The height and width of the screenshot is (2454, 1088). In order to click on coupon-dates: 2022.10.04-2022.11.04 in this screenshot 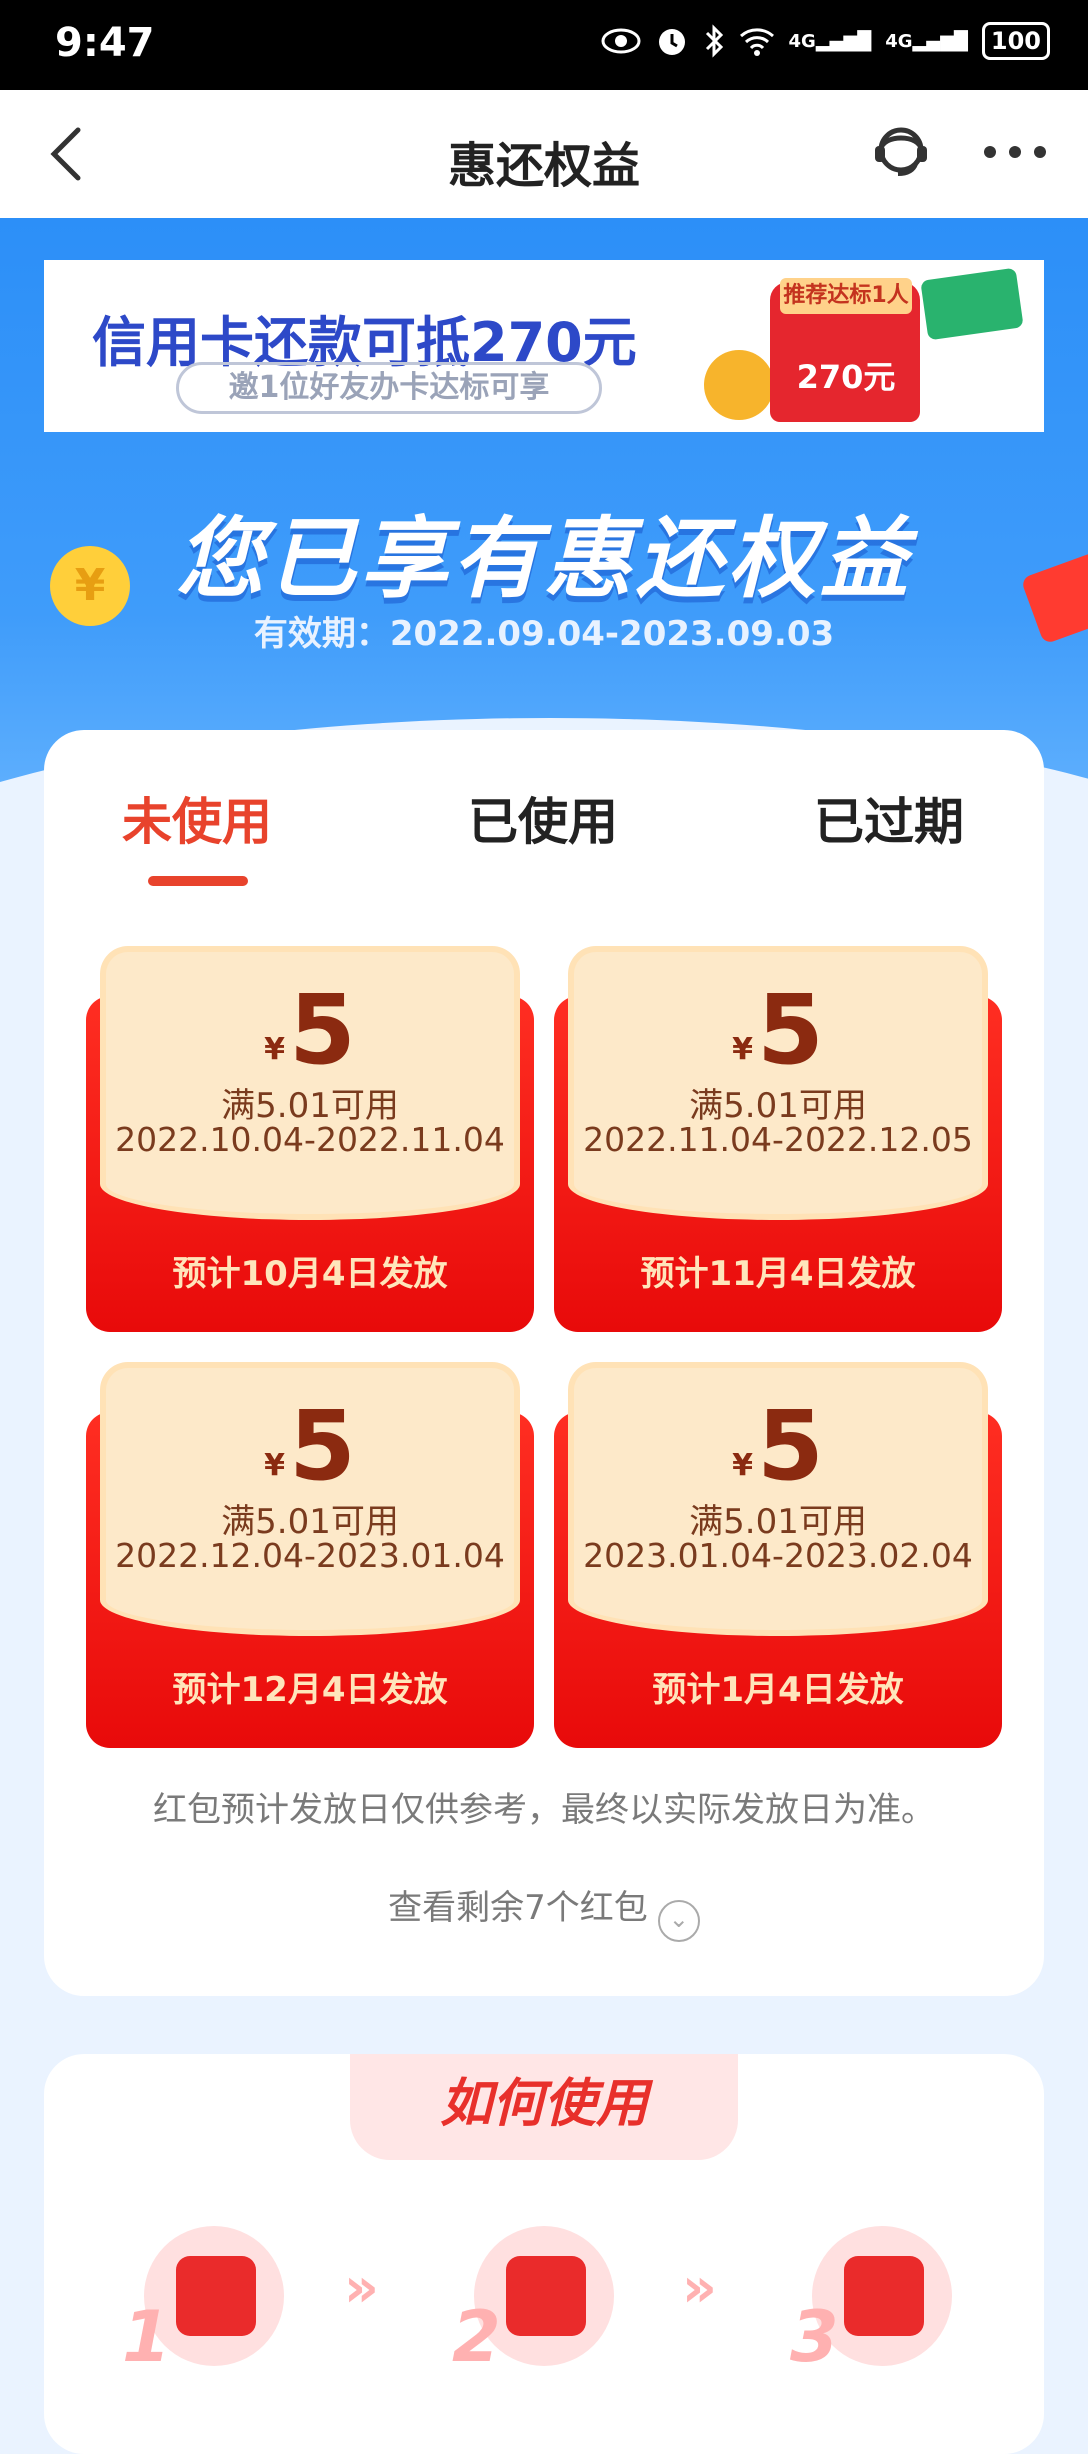, I will do `click(310, 1139)`.